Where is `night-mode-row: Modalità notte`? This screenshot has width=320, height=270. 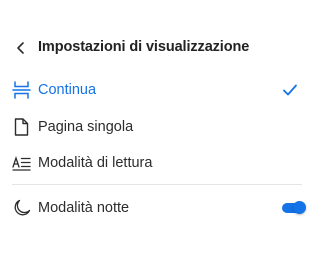
night-mode-row: Modalità notte is located at coordinates (157, 208).